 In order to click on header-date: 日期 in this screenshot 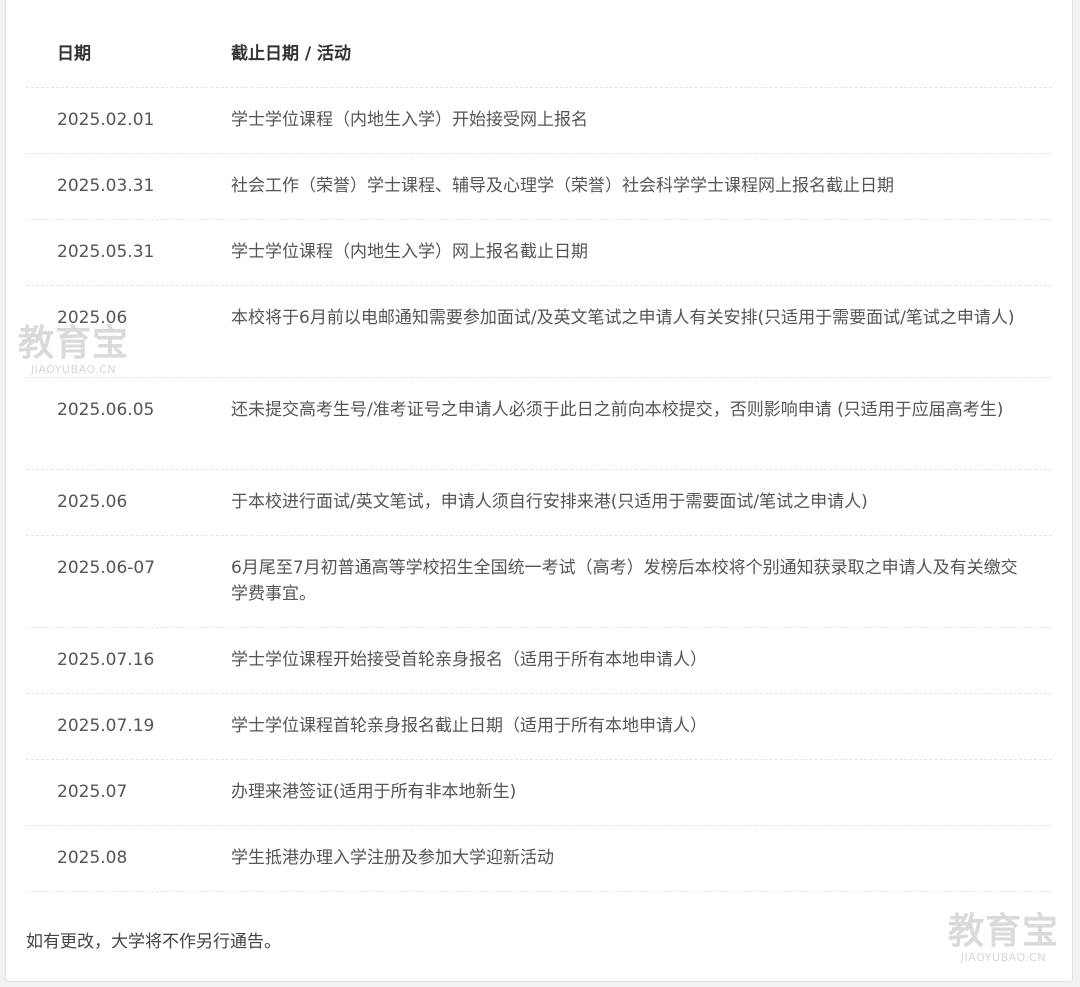, I will do `click(74, 54)`.